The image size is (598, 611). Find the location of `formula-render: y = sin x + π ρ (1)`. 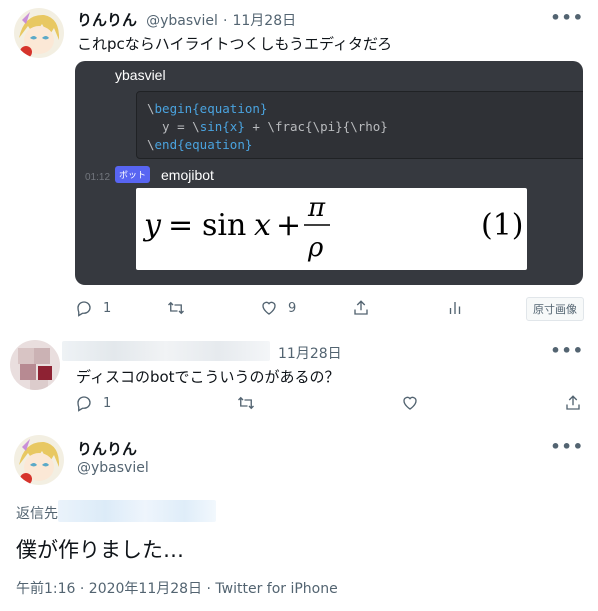

formula-render: y = sin x + π ρ (1) is located at coordinates (333, 228).